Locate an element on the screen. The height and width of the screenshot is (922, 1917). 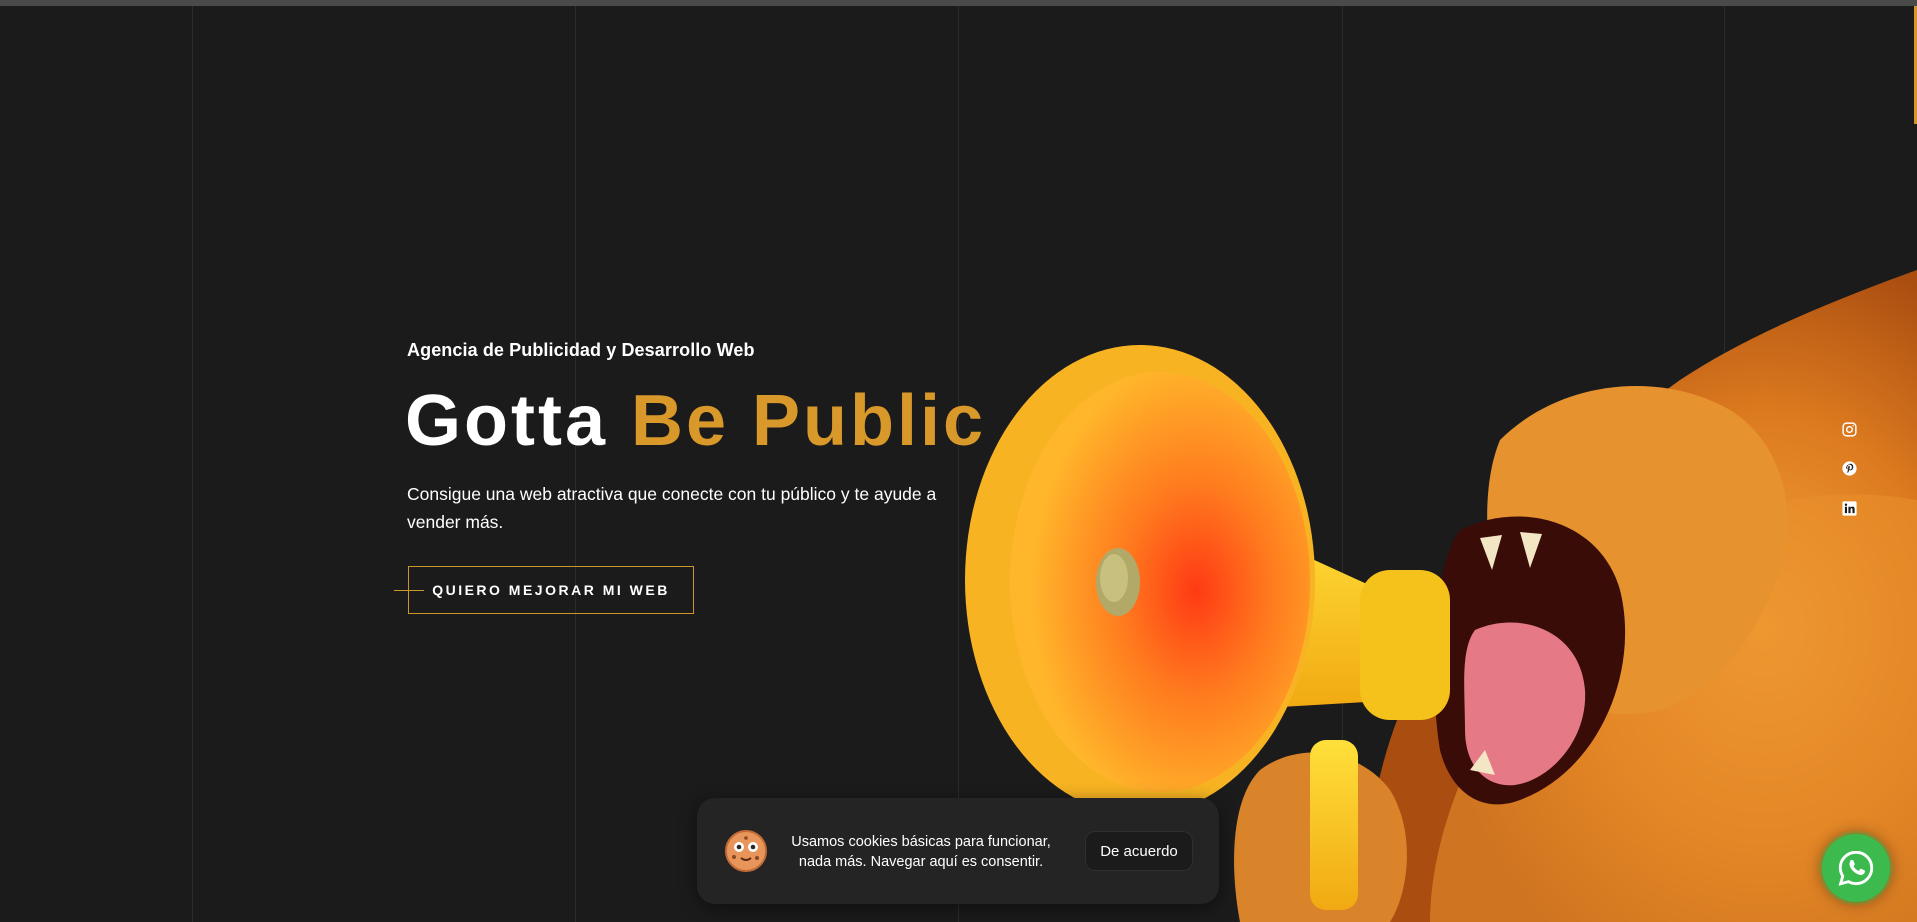
cta-button: QUIERO MEJORAR MI WEB is located at coordinates (551, 590).